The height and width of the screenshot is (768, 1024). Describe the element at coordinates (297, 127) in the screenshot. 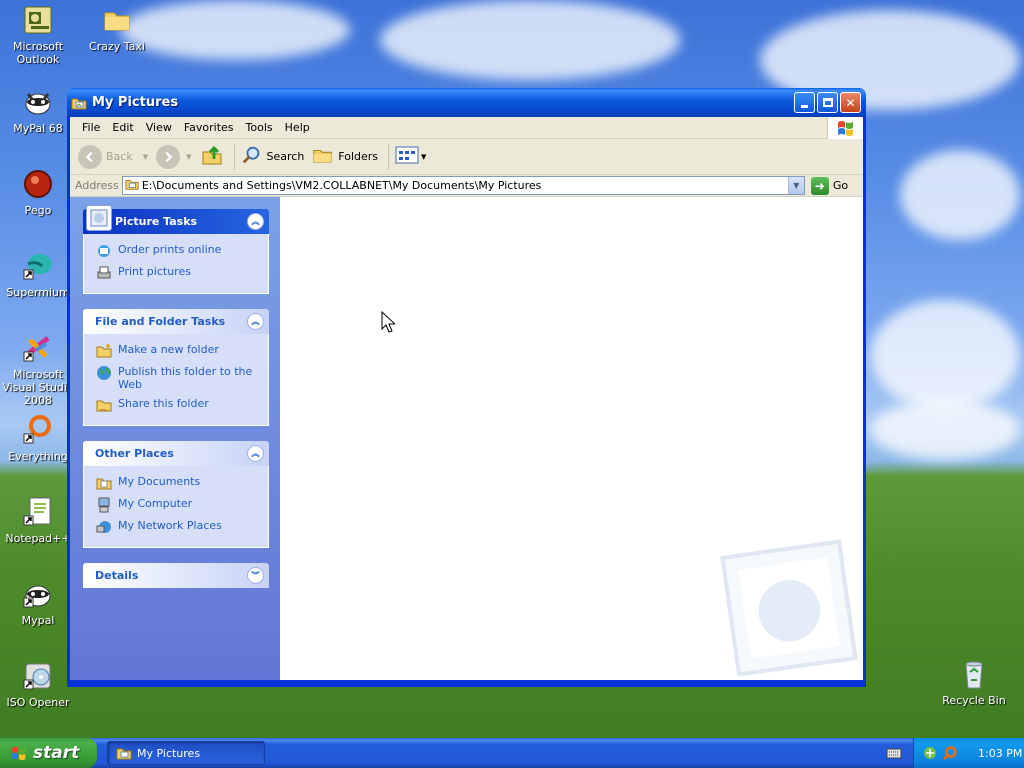

I see `menu-help: Help` at that location.